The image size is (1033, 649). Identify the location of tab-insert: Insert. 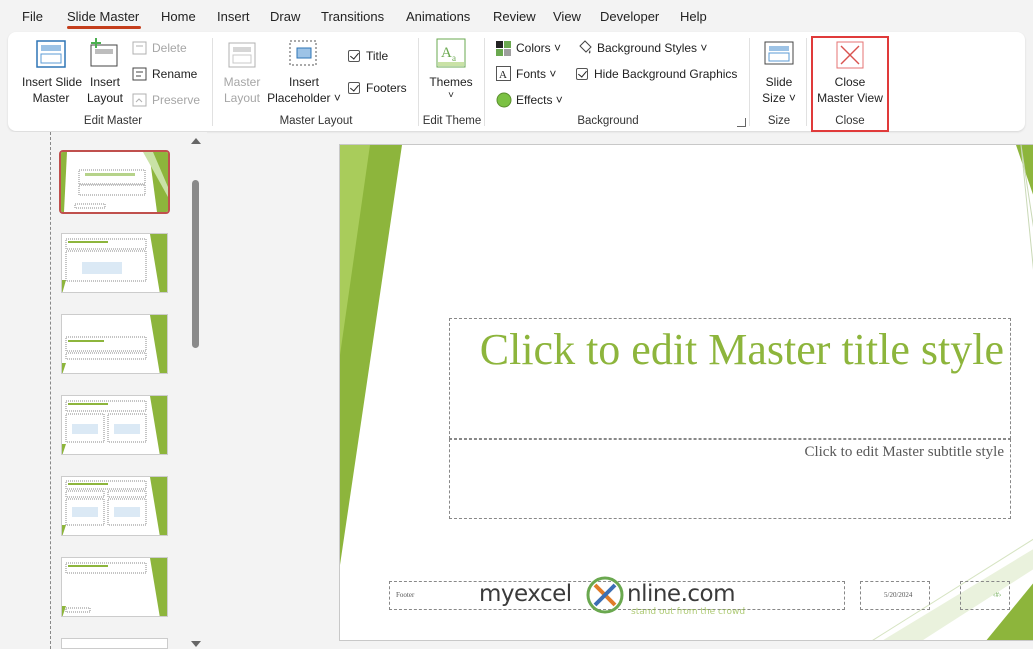
(233, 16).